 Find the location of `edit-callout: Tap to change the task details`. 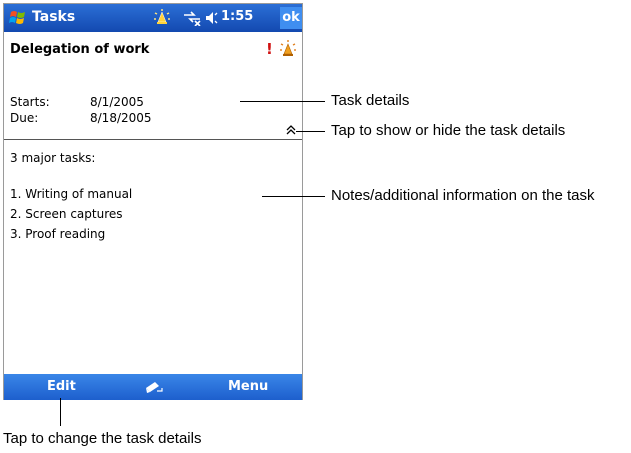

edit-callout: Tap to change the task details is located at coordinates (102, 438).